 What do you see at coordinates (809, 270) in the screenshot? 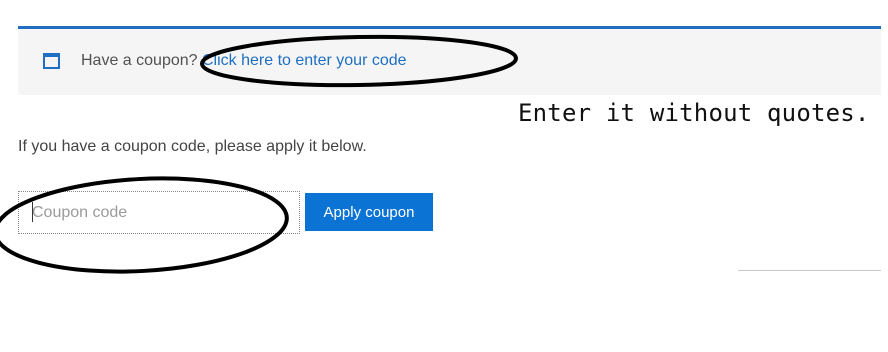
I see `divider` at bounding box center [809, 270].